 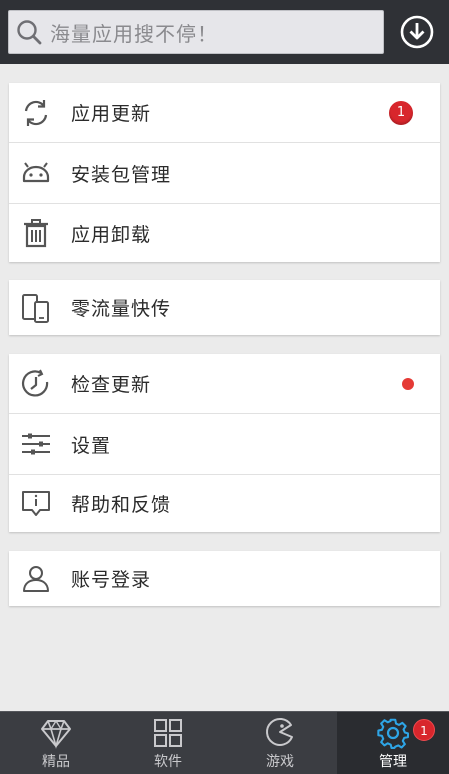 What do you see at coordinates (36, 233) in the screenshot?
I see `trash-icon` at bounding box center [36, 233].